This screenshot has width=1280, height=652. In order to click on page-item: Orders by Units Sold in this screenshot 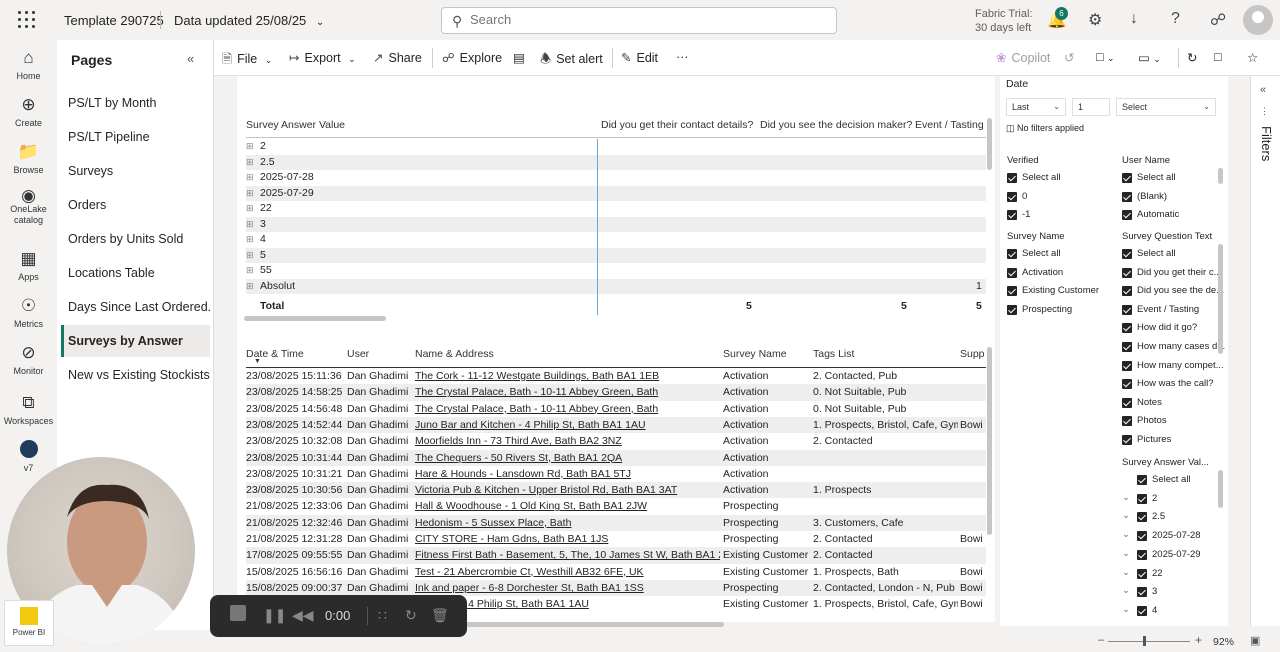, I will do `click(135, 239)`.